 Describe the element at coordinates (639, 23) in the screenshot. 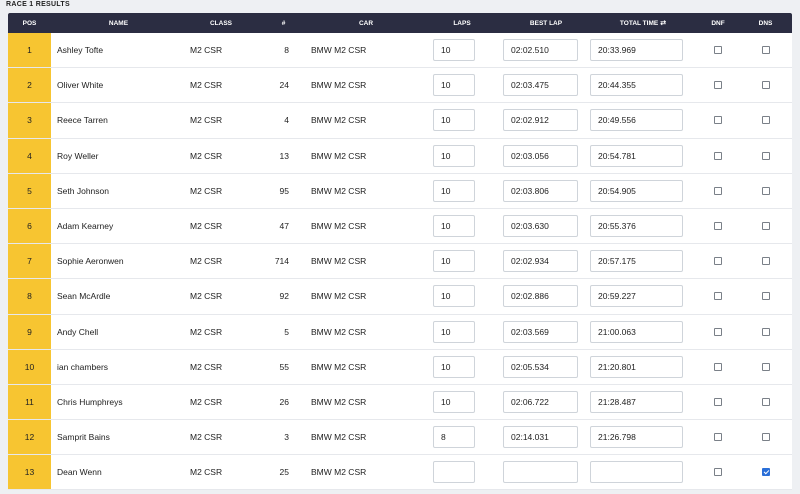

I see `col-header-total-time-label: TOTAL TIME` at that location.